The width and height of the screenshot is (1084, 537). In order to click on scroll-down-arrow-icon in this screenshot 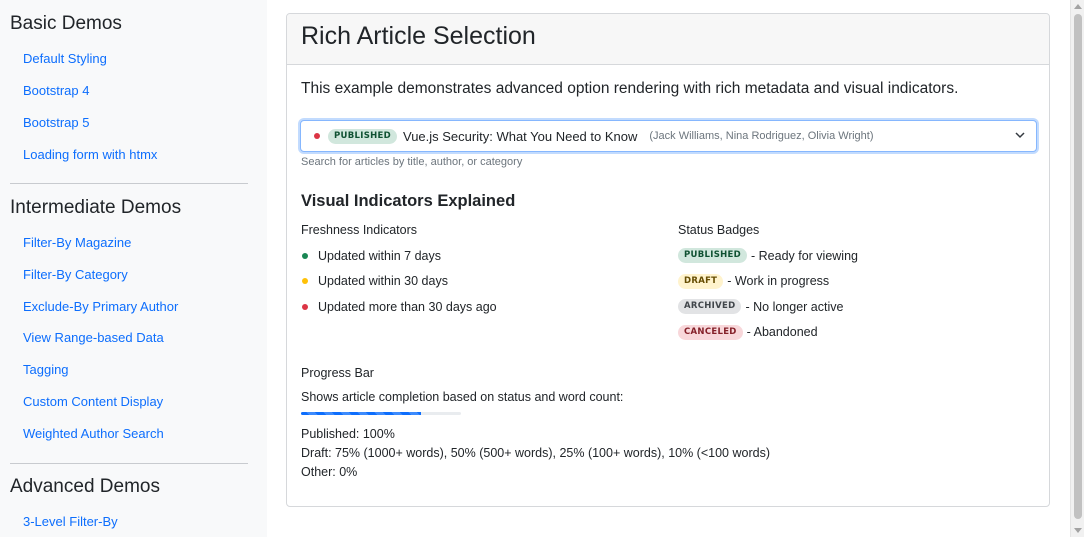, I will do `click(1078, 530)`.